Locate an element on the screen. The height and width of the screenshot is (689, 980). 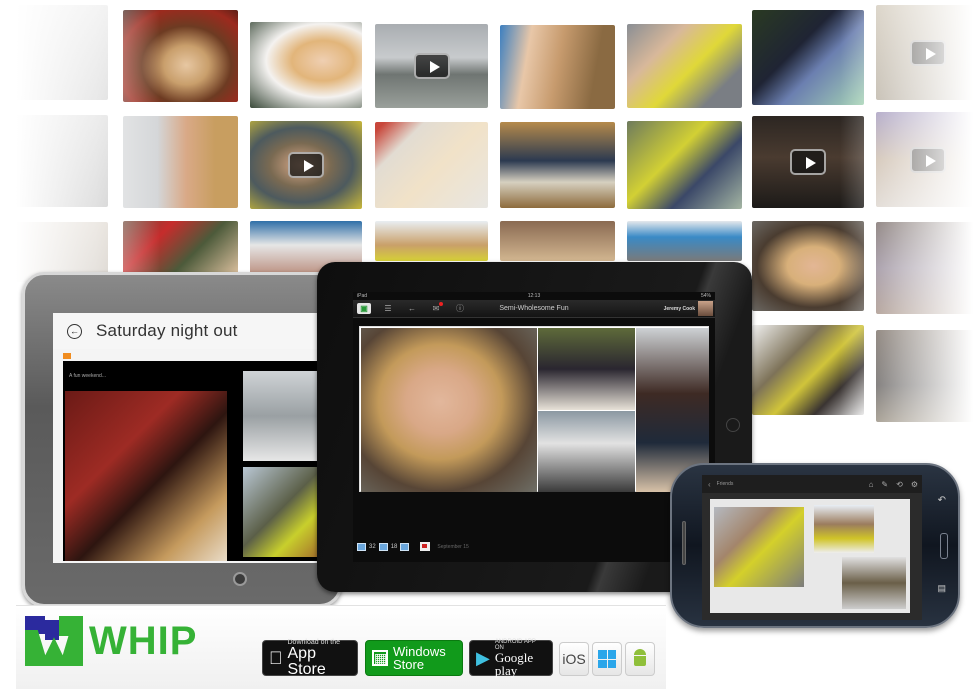
tag-icon is located at coordinates (67, 356).